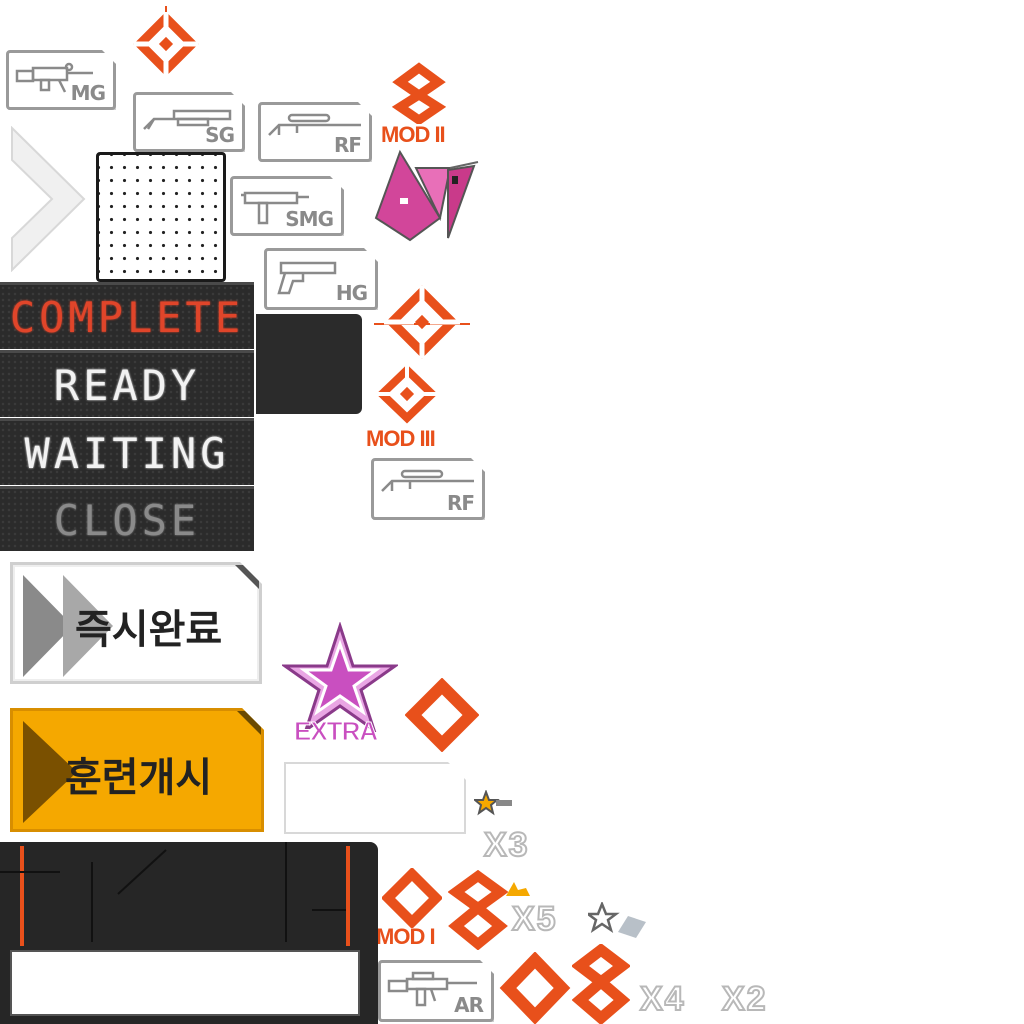  I want to click on white-input-panel, so click(185, 983).